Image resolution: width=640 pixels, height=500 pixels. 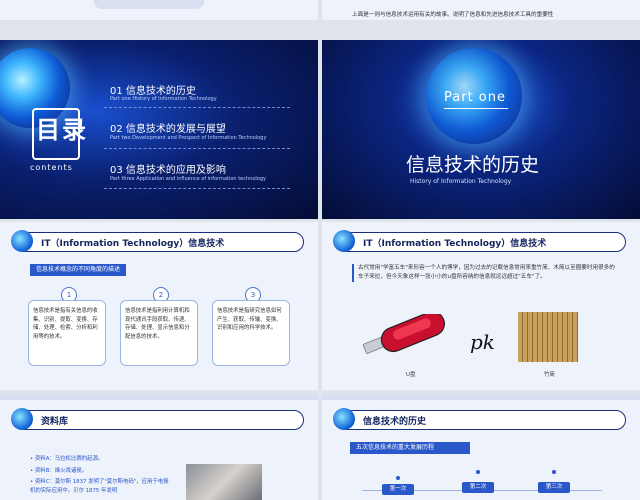 I want to click on resource-item-a-label: 资料A：马拉松比赛的起源。, so click(x=69, y=459).